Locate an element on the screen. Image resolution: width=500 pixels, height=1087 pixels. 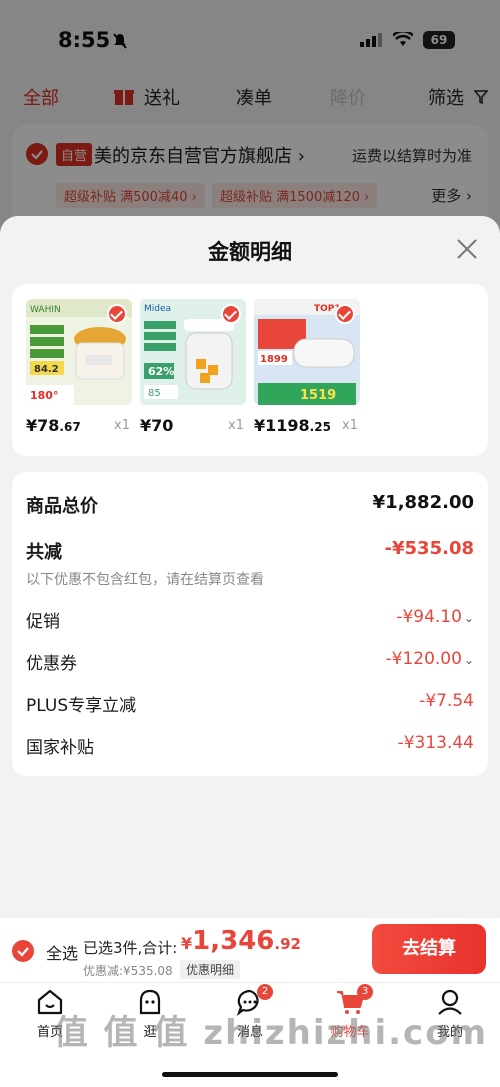
promotion-value: -¥94.10 ⌄ is located at coordinates (435, 617).